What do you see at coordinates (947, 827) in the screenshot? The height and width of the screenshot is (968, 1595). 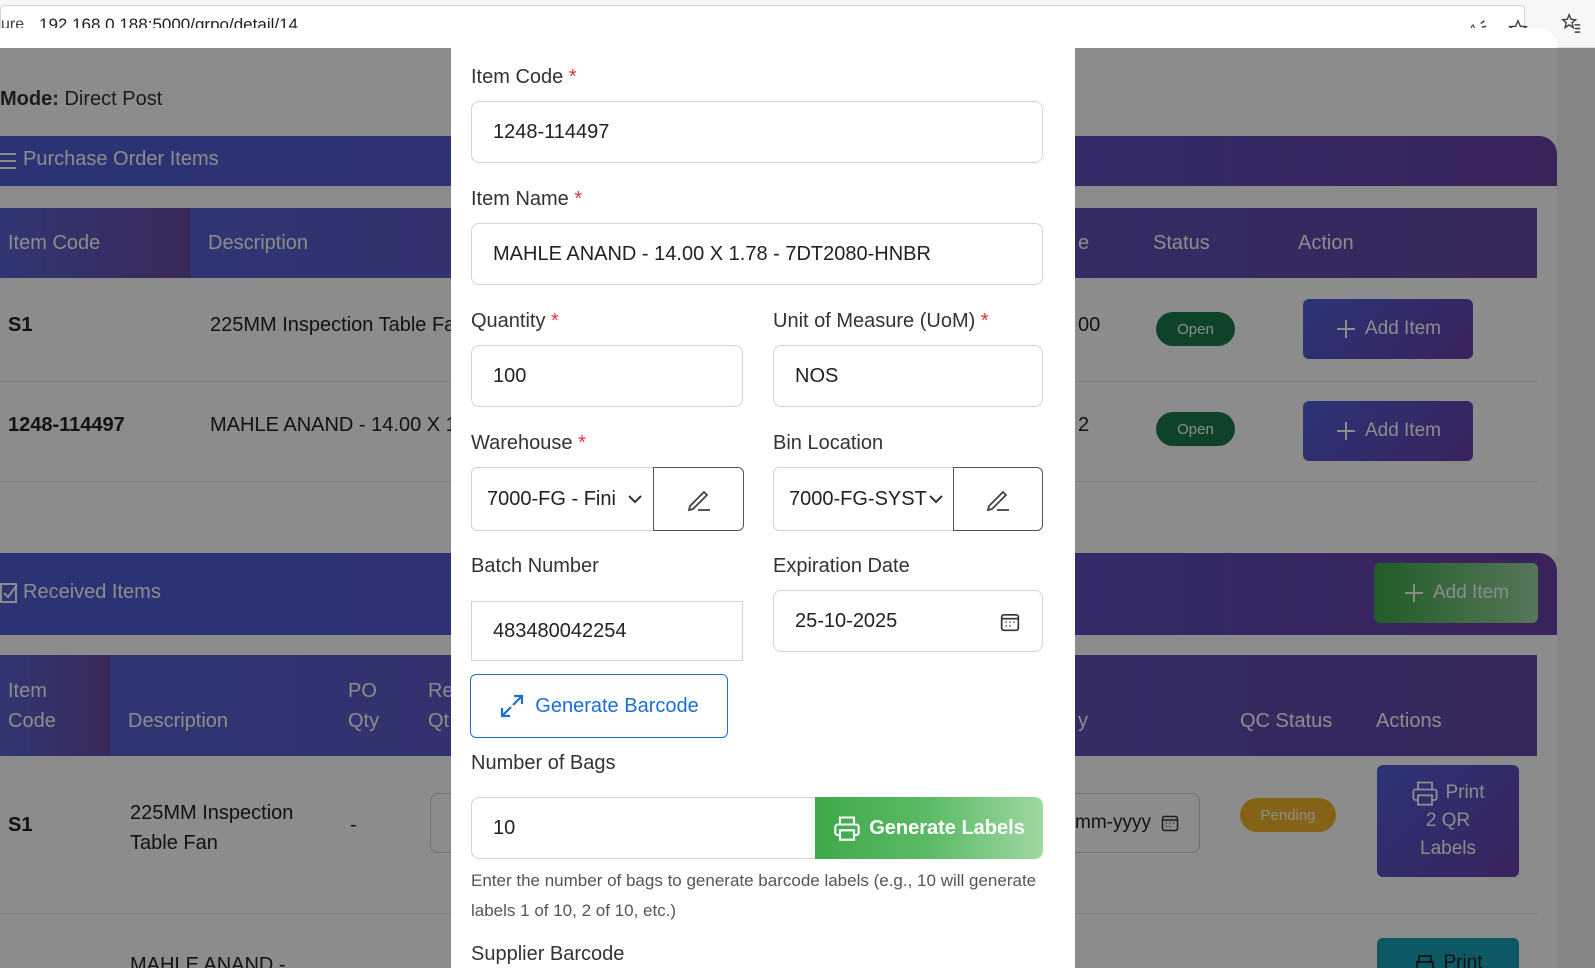 I see `generate-labels-label: Generate Labels` at bounding box center [947, 827].